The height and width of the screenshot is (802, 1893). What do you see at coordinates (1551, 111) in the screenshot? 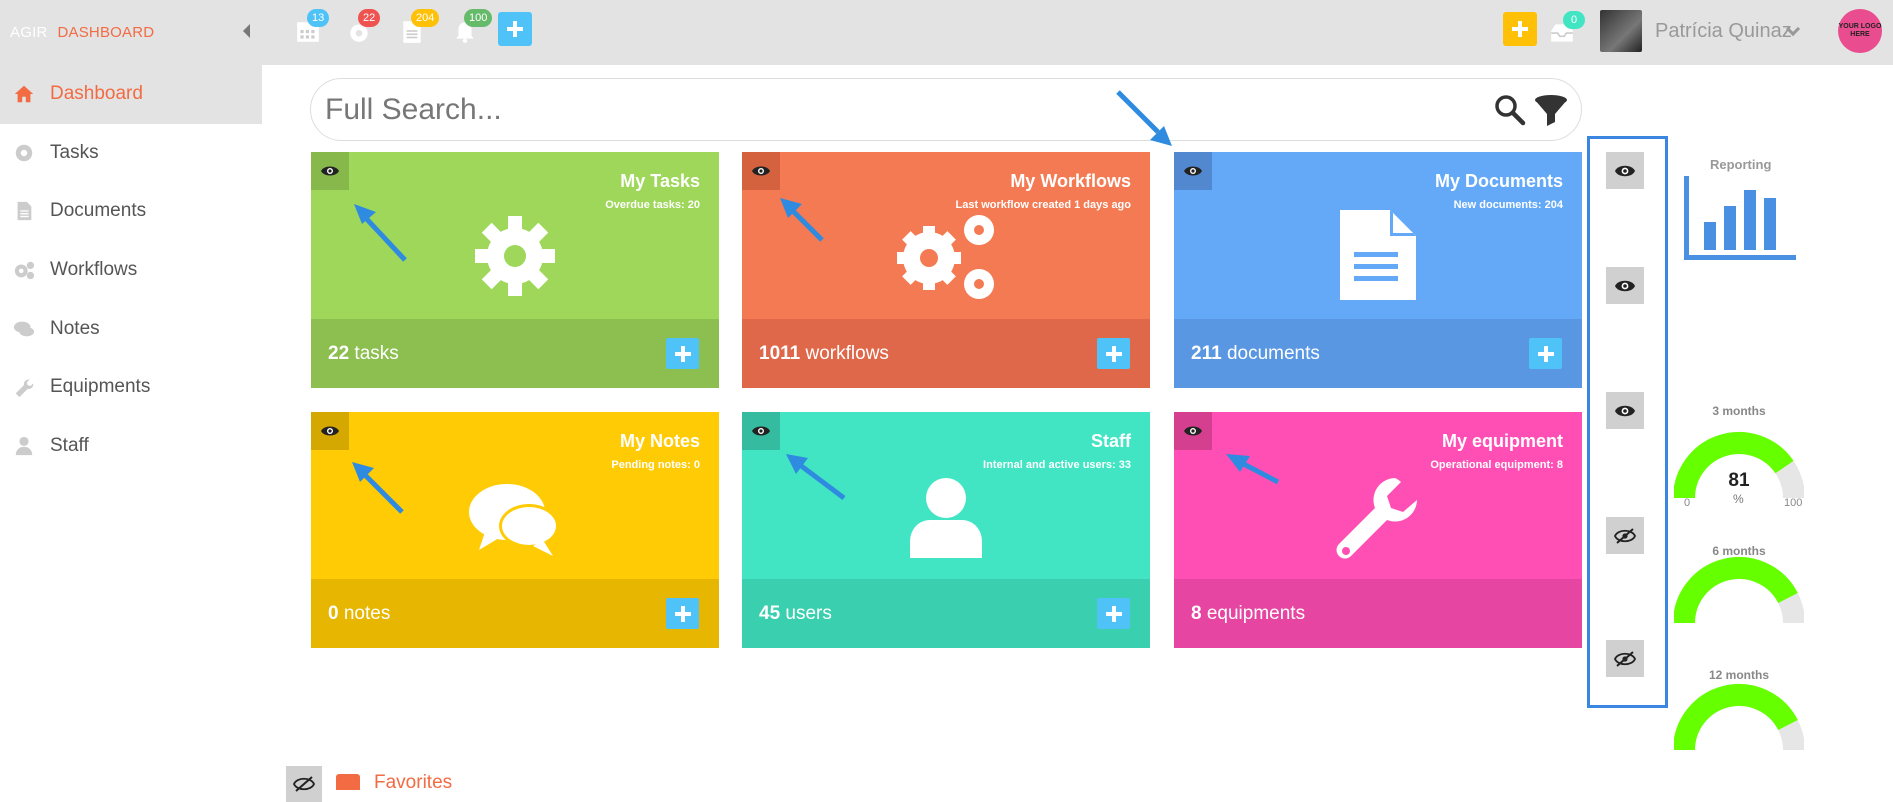
I see `filter-icon` at bounding box center [1551, 111].